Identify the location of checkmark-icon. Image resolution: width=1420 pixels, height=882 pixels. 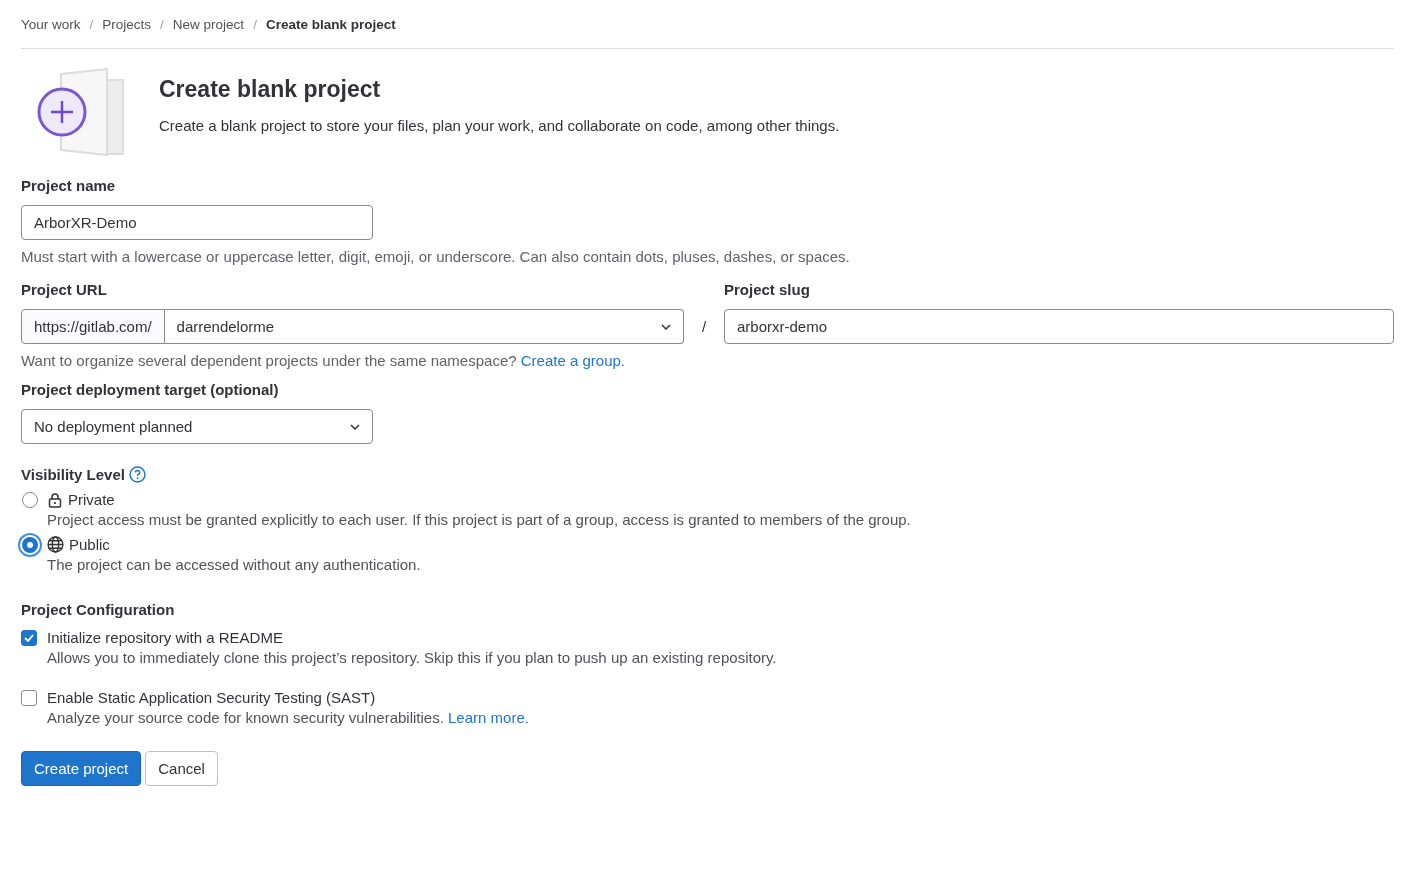
(29, 637).